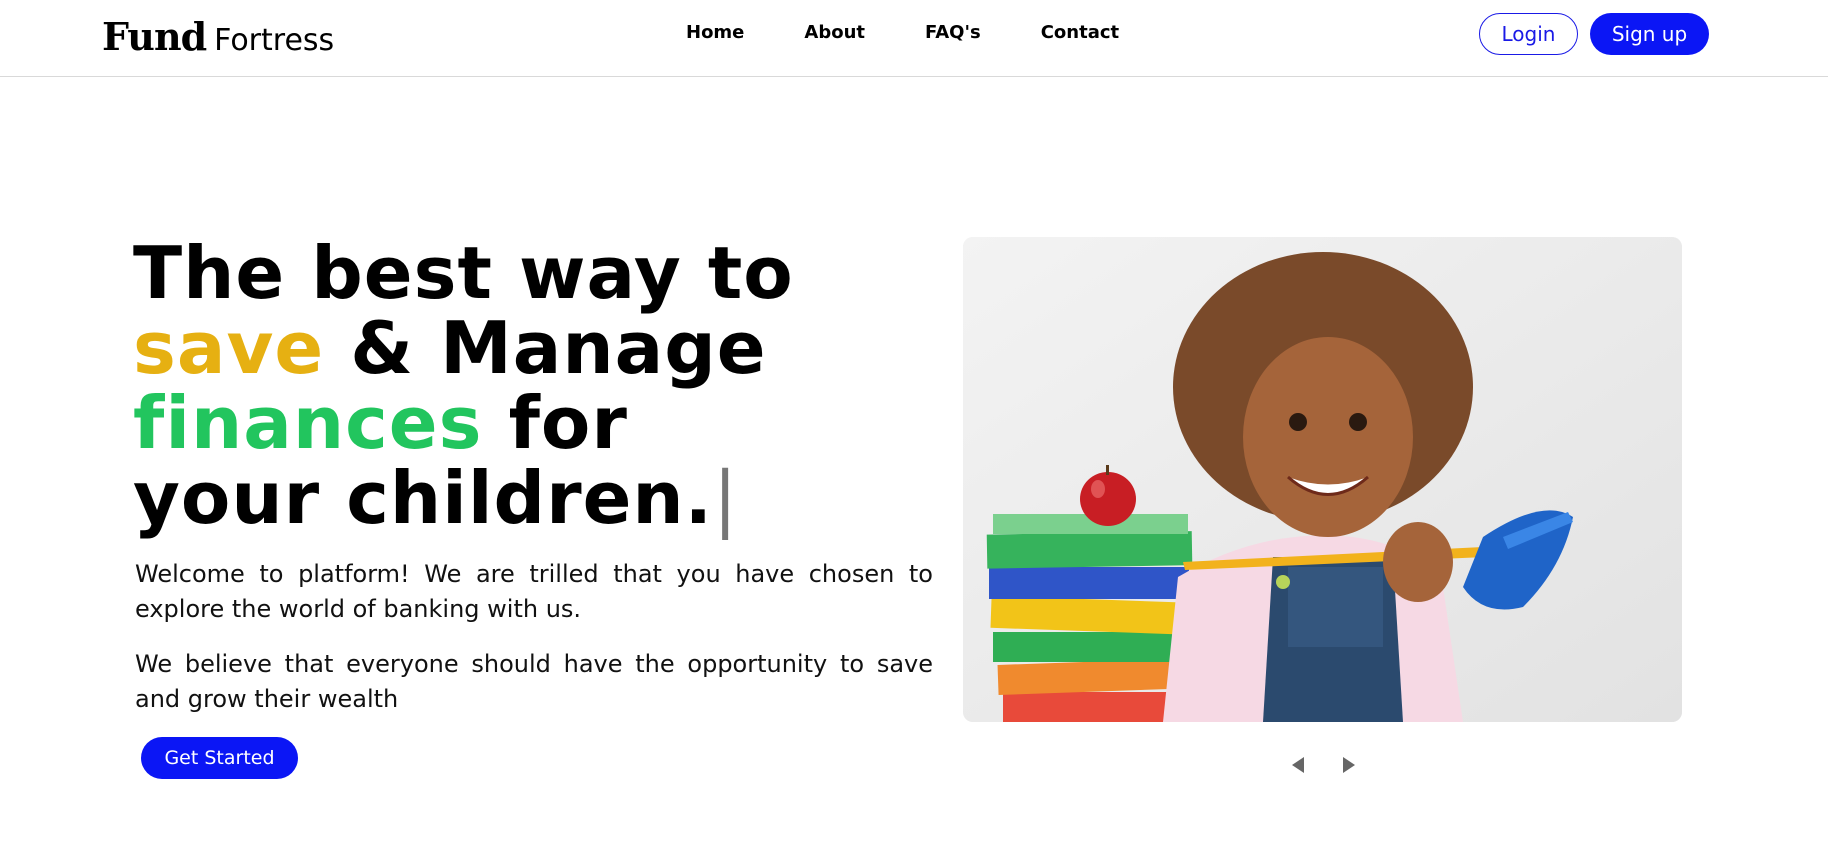 Image resolution: width=1828 pixels, height=866 pixels. What do you see at coordinates (715, 32) in the screenshot?
I see `nav-link-home: Home` at bounding box center [715, 32].